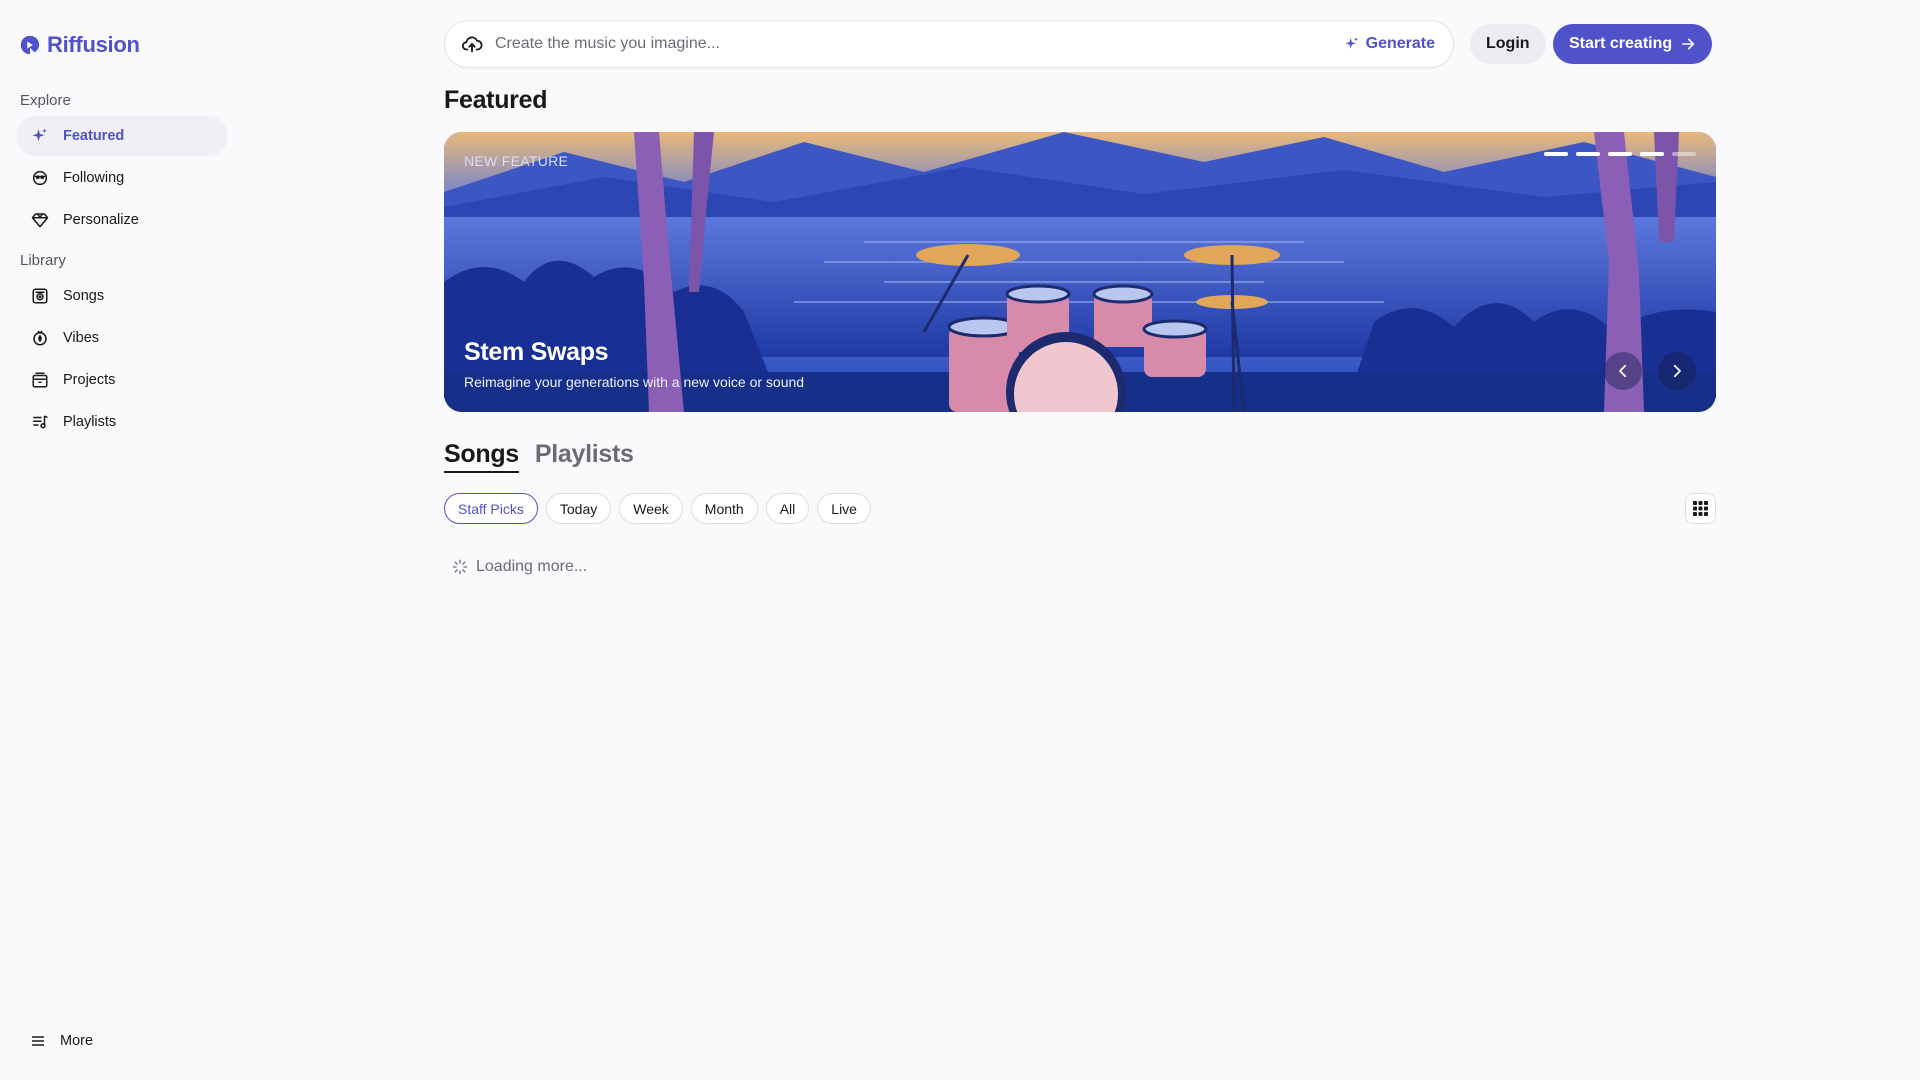 The width and height of the screenshot is (1920, 1080). What do you see at coordinates (651, 508) in the screenshot?
I see `filter-week: Week` at bounding box center [651, 508].